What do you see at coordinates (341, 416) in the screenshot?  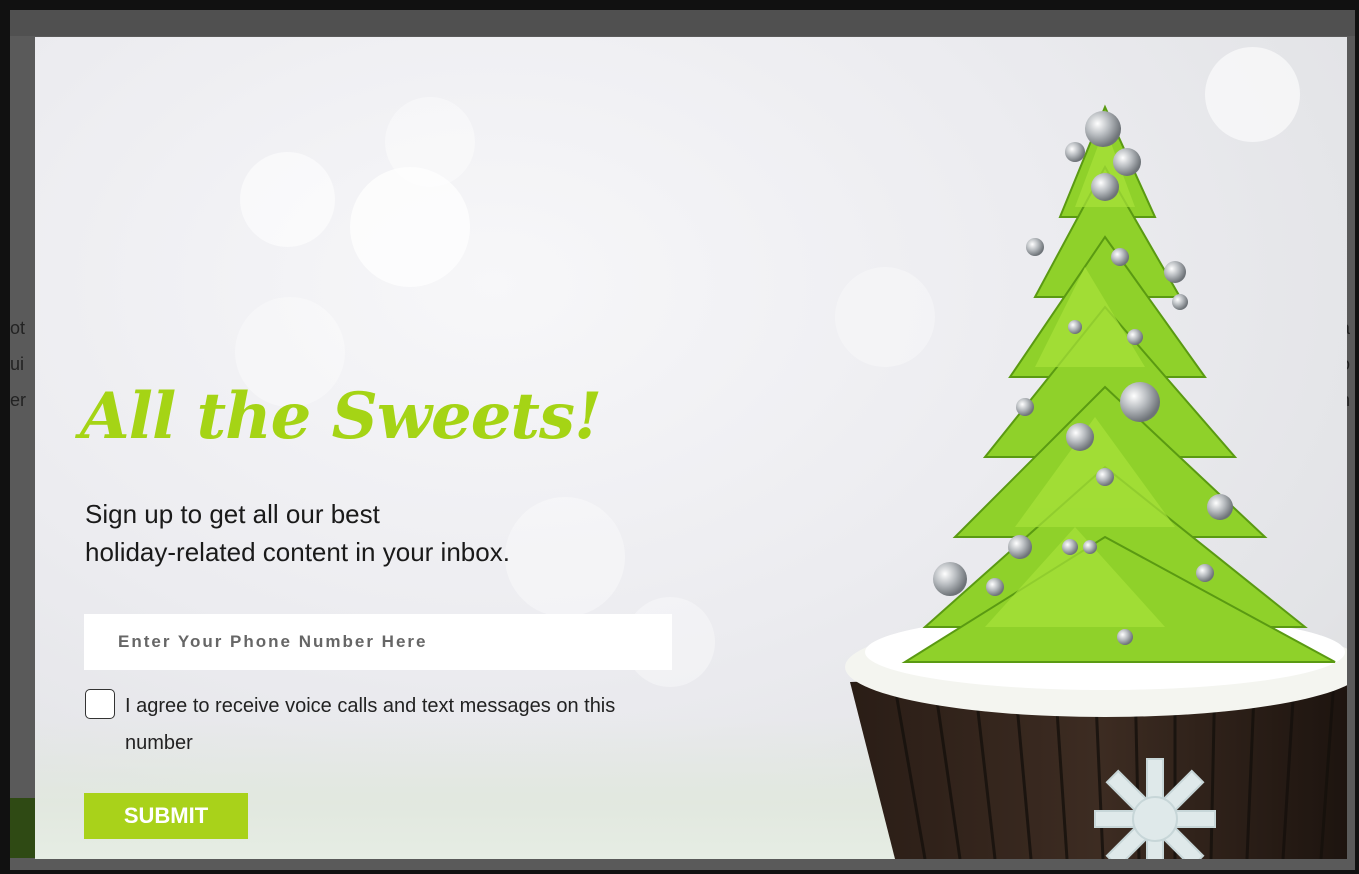 I see `popup-headline: All the Sweets!` at bounding box center [341, 416].